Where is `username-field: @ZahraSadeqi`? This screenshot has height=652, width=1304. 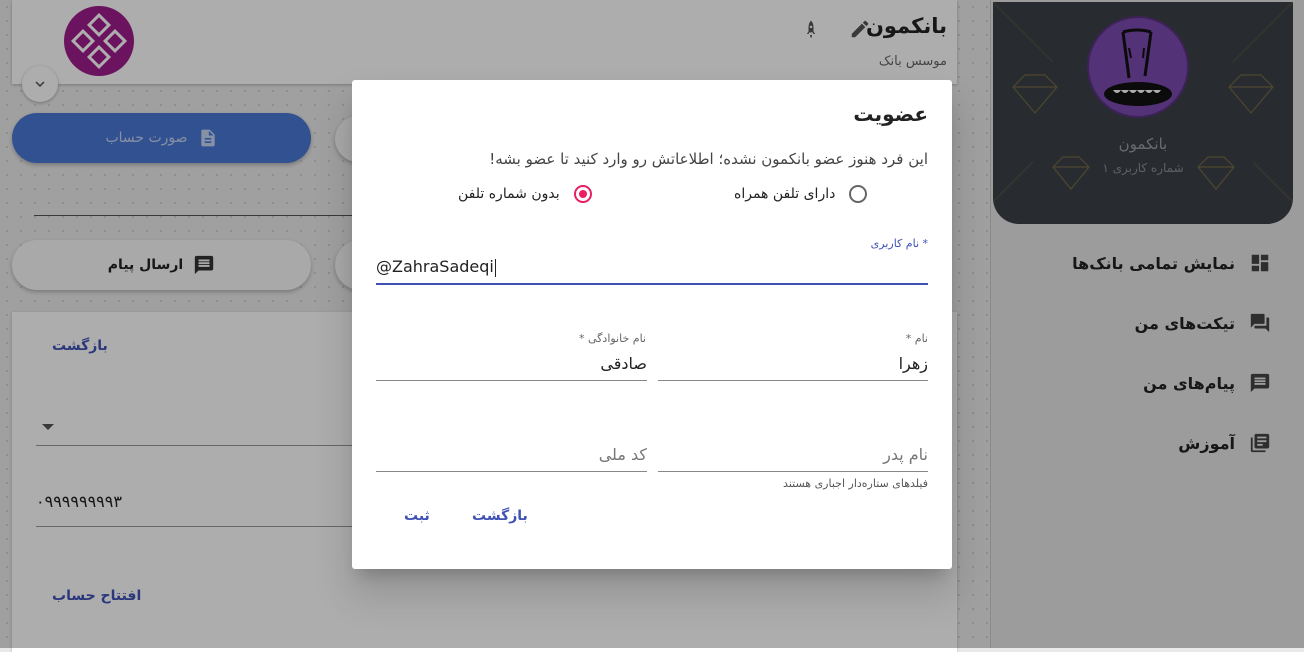
username-field: @ZahraSadeqi is located at coordinates (652, 269).